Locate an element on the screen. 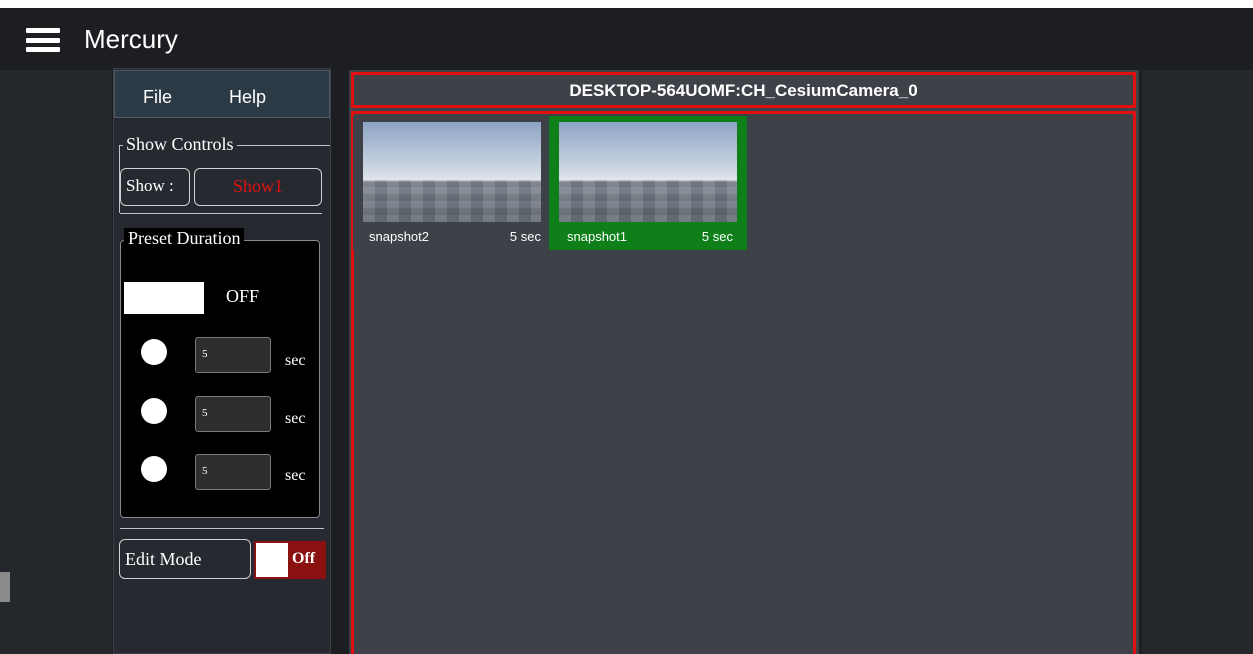 The height and width of the screenshot is (654, 1253). preset-duration-legend: Preset Duration is located at coordinates (184, 238).